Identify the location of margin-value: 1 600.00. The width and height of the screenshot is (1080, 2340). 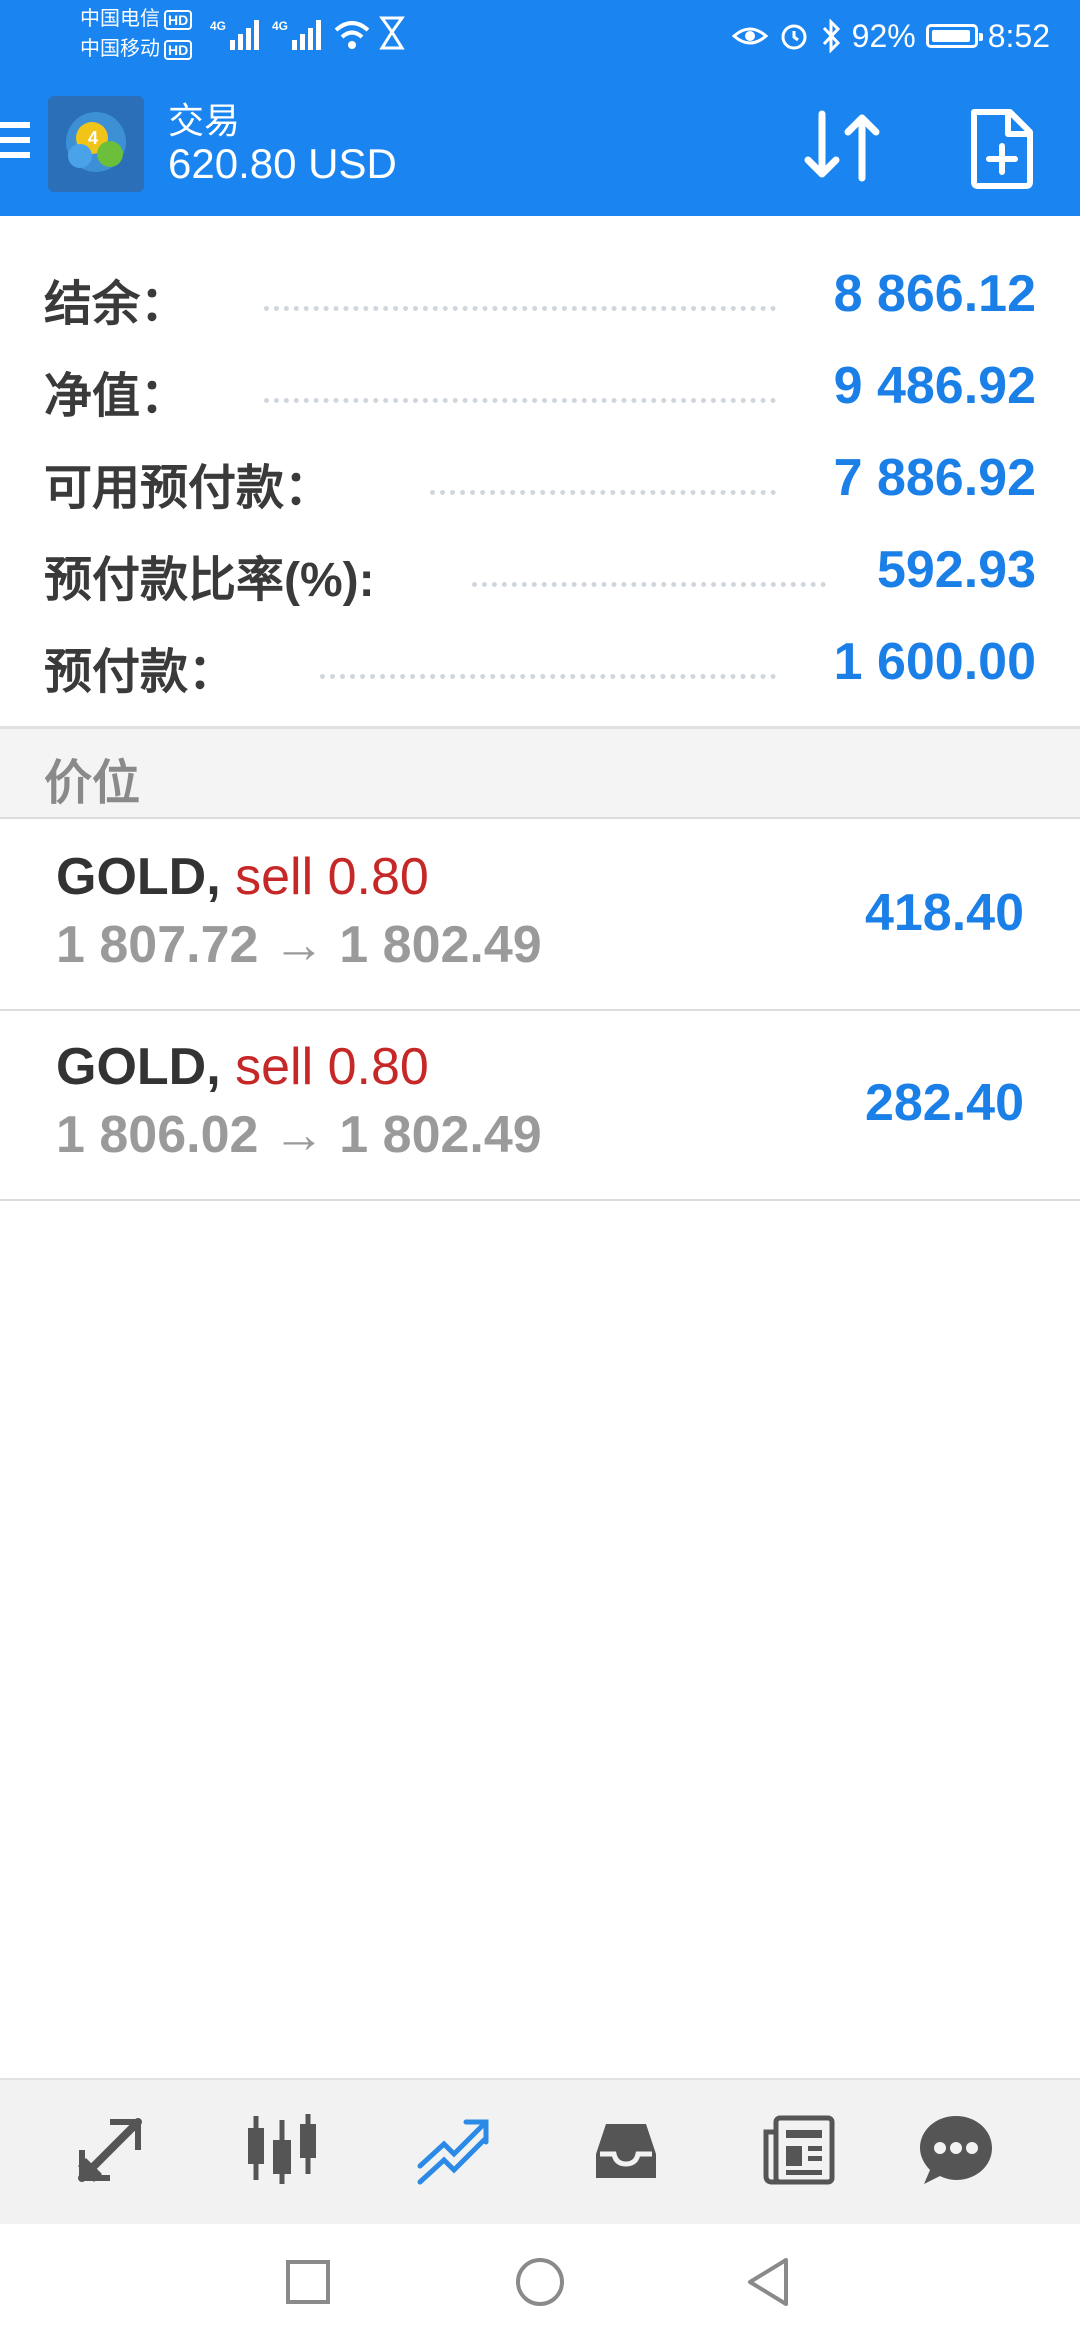
(934, 662).